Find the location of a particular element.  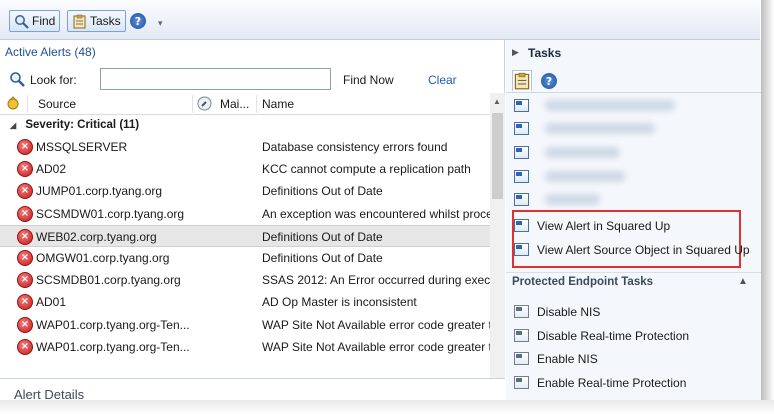

table-row: × AD01 AD Op Master is inconsistent is located at coordinates (245, 302).